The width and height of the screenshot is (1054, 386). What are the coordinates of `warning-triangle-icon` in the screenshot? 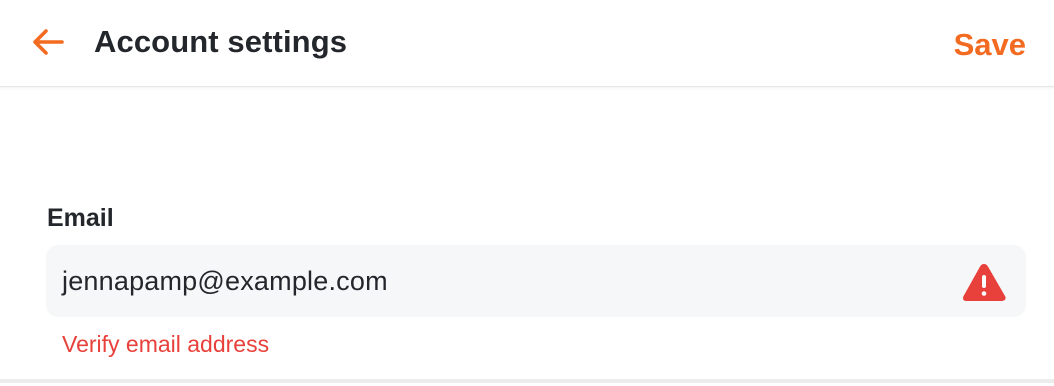 It's located at (984, 282).